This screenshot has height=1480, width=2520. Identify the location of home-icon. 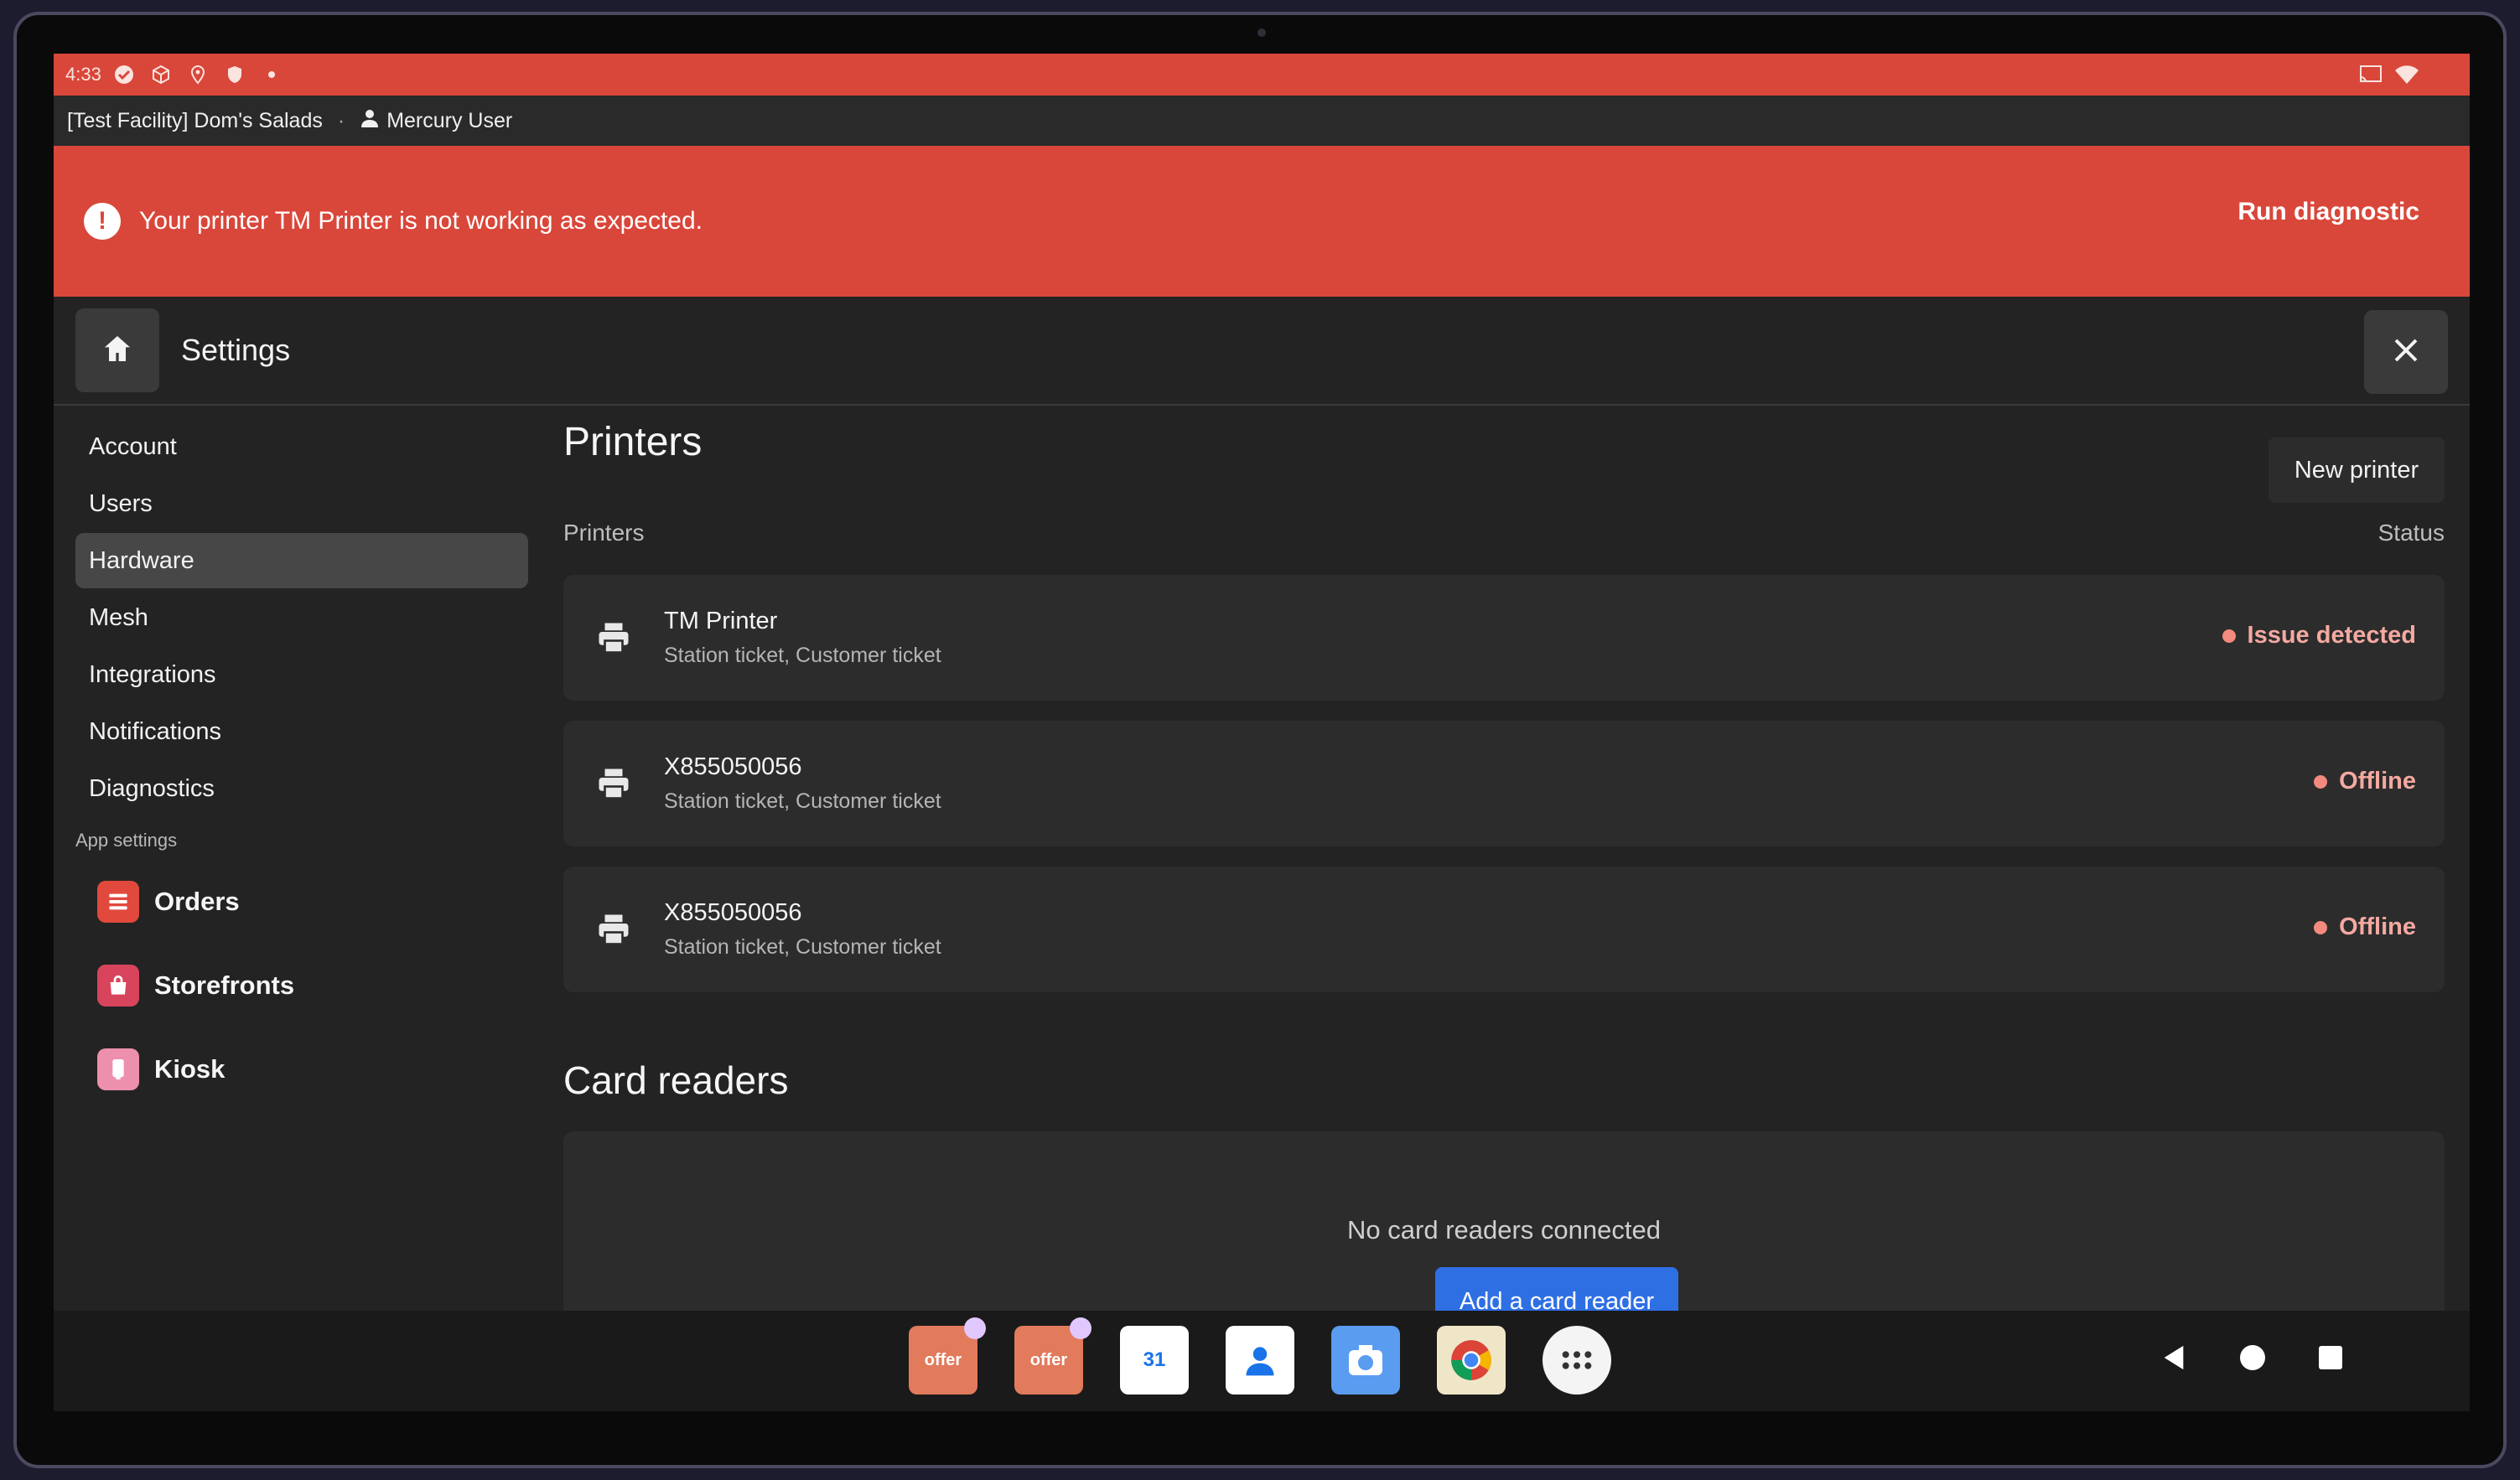
(117, 351).